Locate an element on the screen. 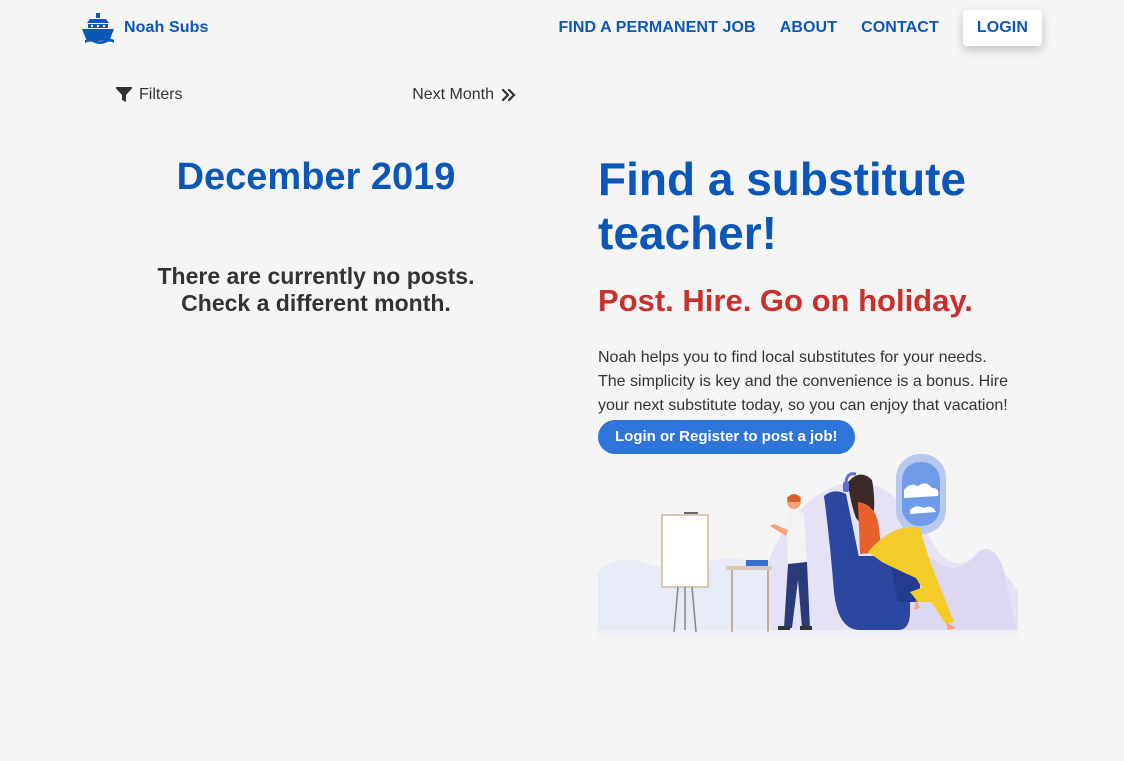 The height and width of the screenshot is (761, 1124). vacation-illustration is located at coordinates (808, 545).